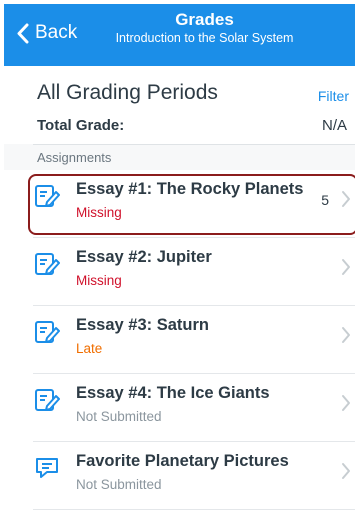 The height and width of the screenshot is (510, 355). Describe the element at coordinates (142, 325) in the screenshot. I see `assignment-name: Essay #3: Saturn` at that location.